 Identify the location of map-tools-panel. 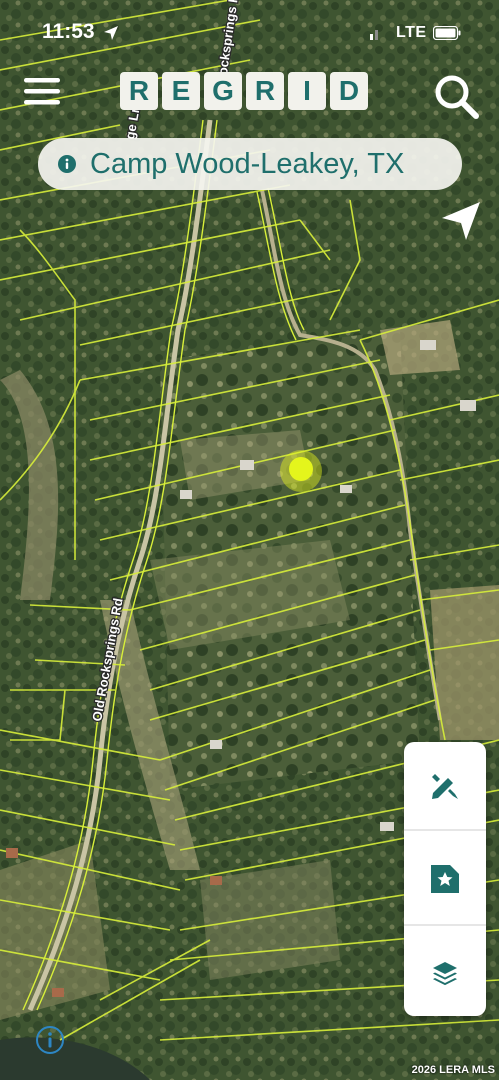
(445, 879).